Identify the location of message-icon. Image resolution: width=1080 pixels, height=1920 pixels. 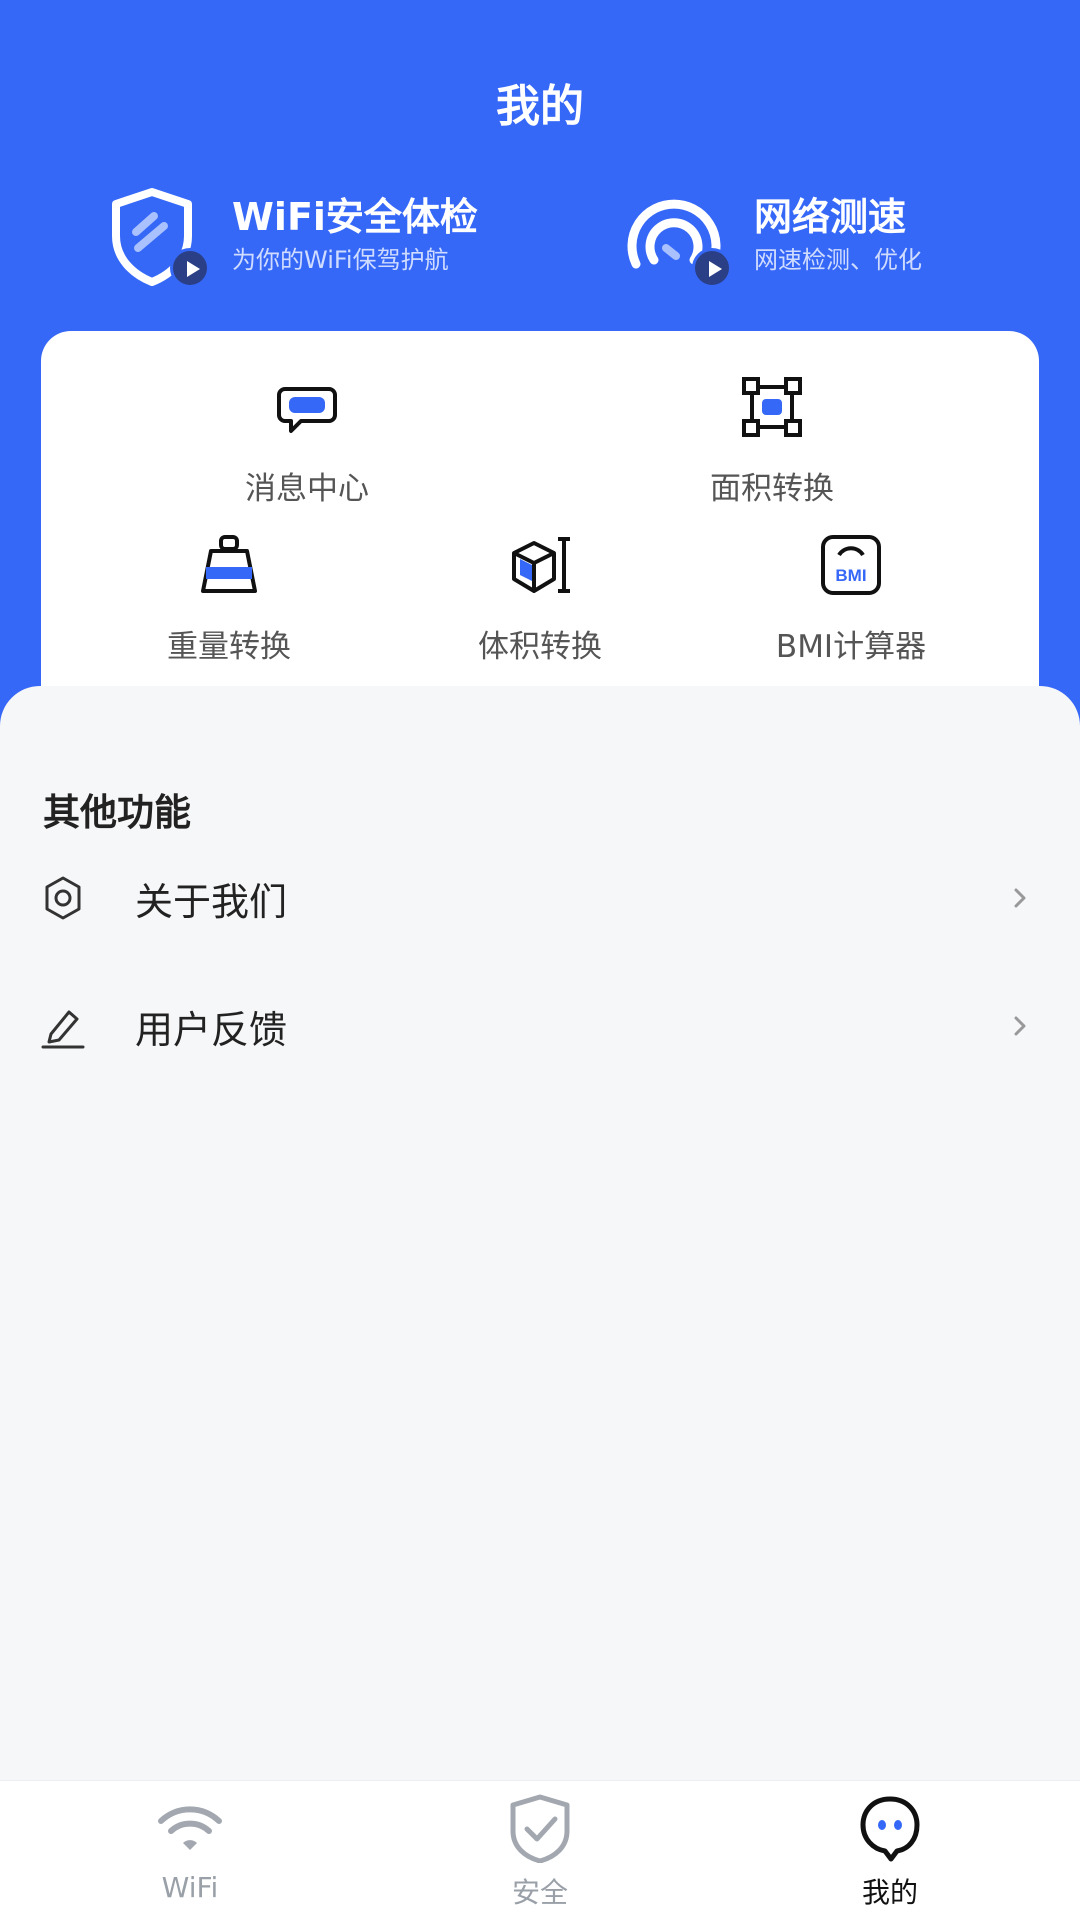
(307, 407).